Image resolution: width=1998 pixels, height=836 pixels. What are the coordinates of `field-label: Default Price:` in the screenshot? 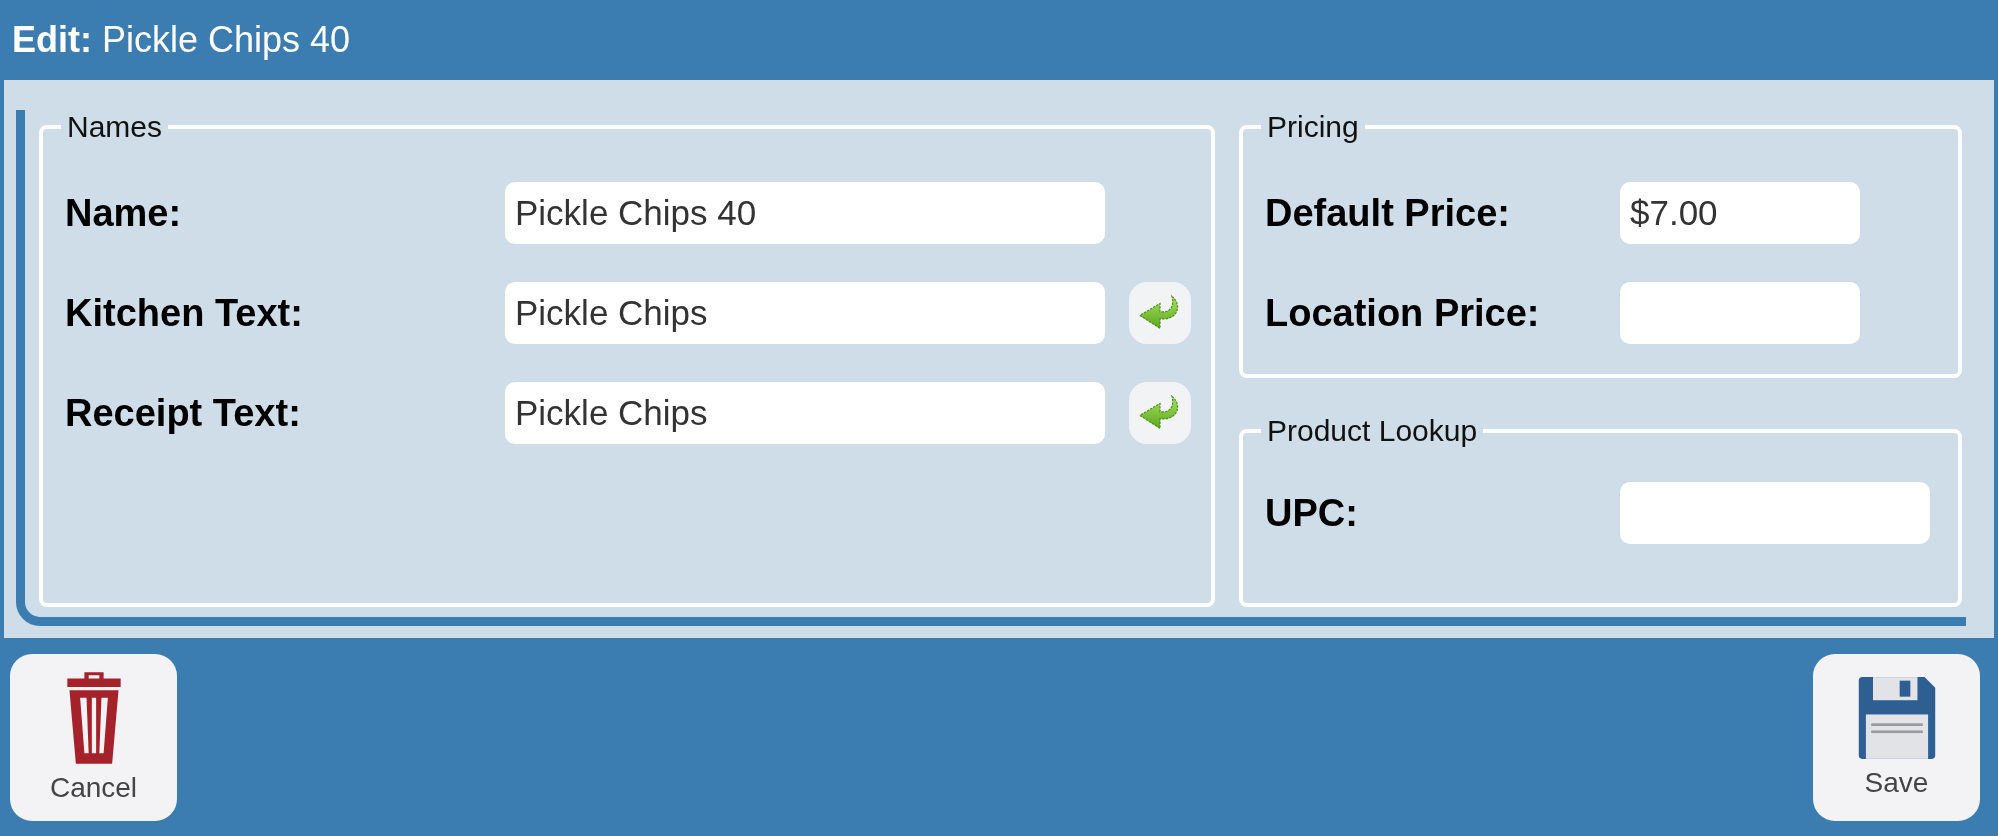 It's located at (1388, 213).